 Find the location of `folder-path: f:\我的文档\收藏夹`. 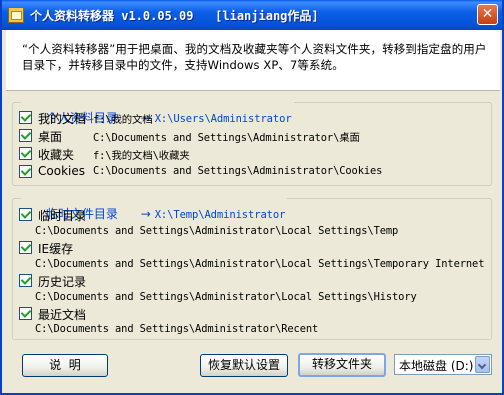

folder-path: f:\我的文档\收藏夹 is located at coordinates (141, 156).